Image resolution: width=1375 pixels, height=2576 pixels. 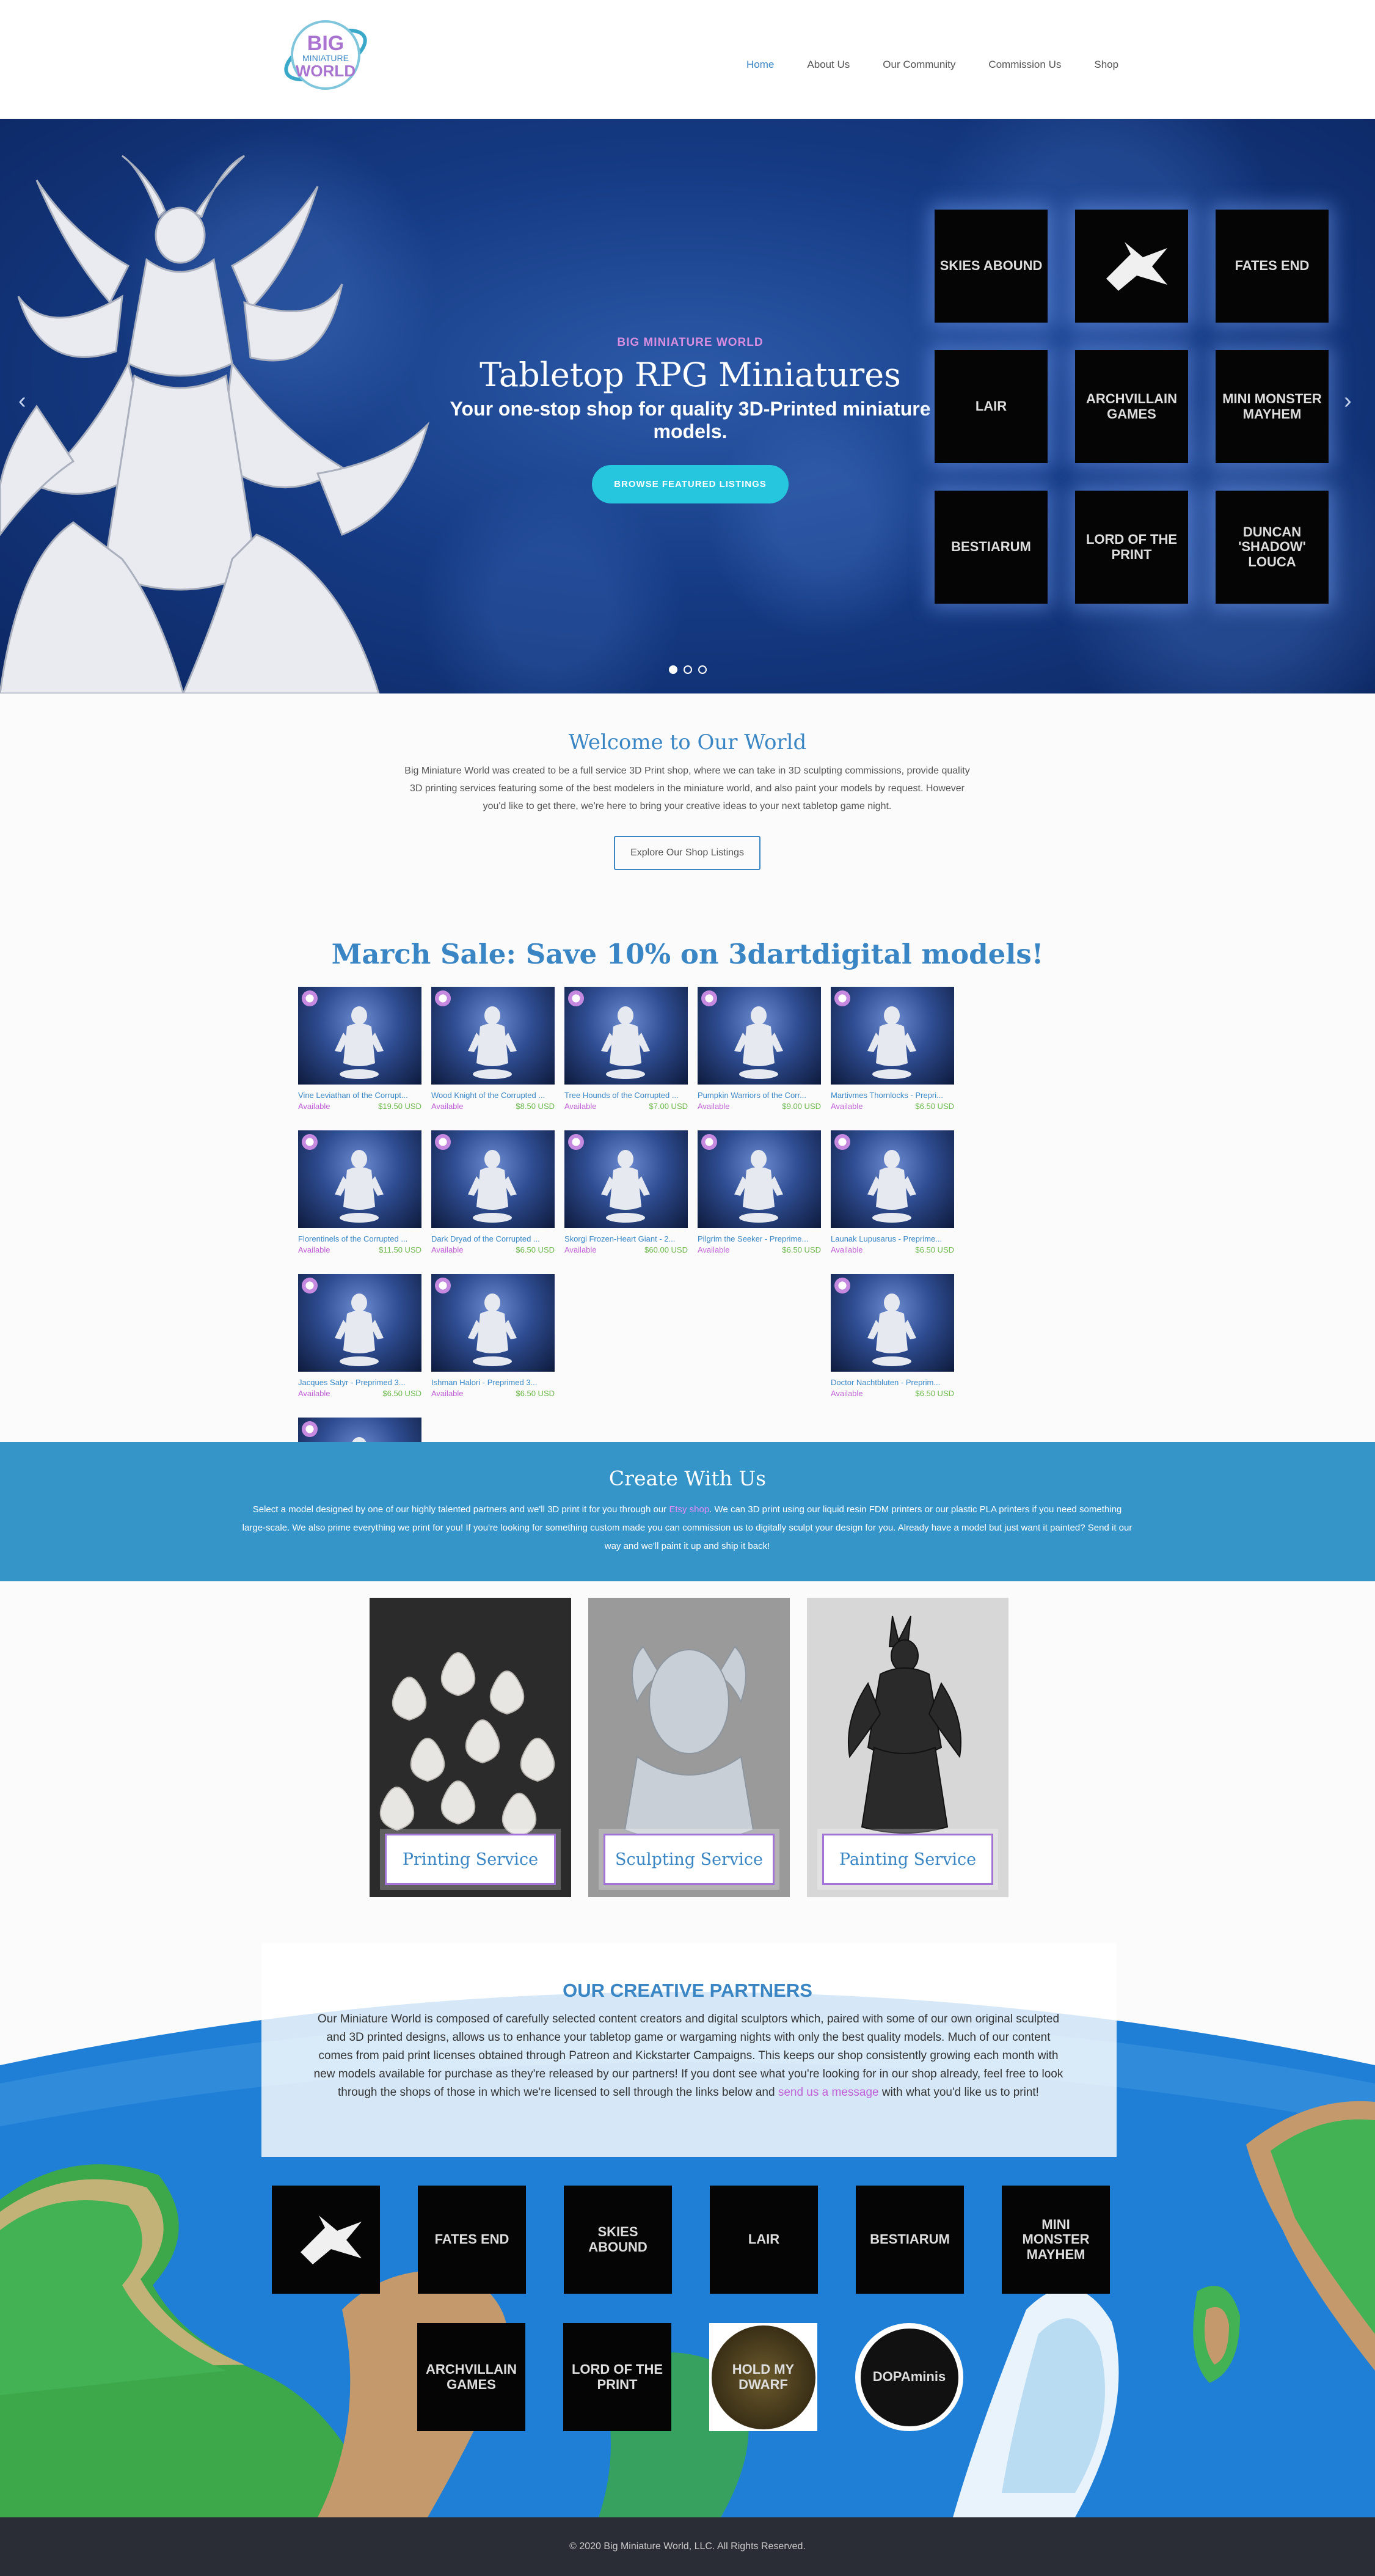 What do you see at coordinates (1106, 65) in the screenshot?
I see `nav-shop: Shop` at bounding box center [1106, 65].